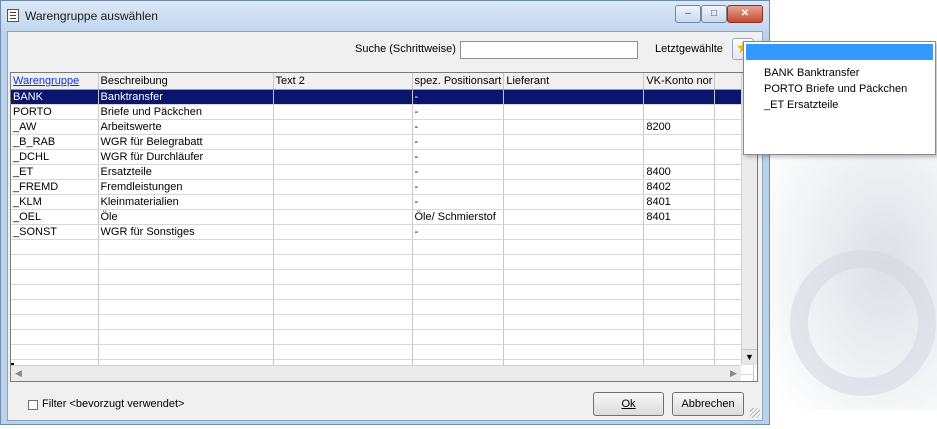  I want to click on app-icon, so click(13, 15).